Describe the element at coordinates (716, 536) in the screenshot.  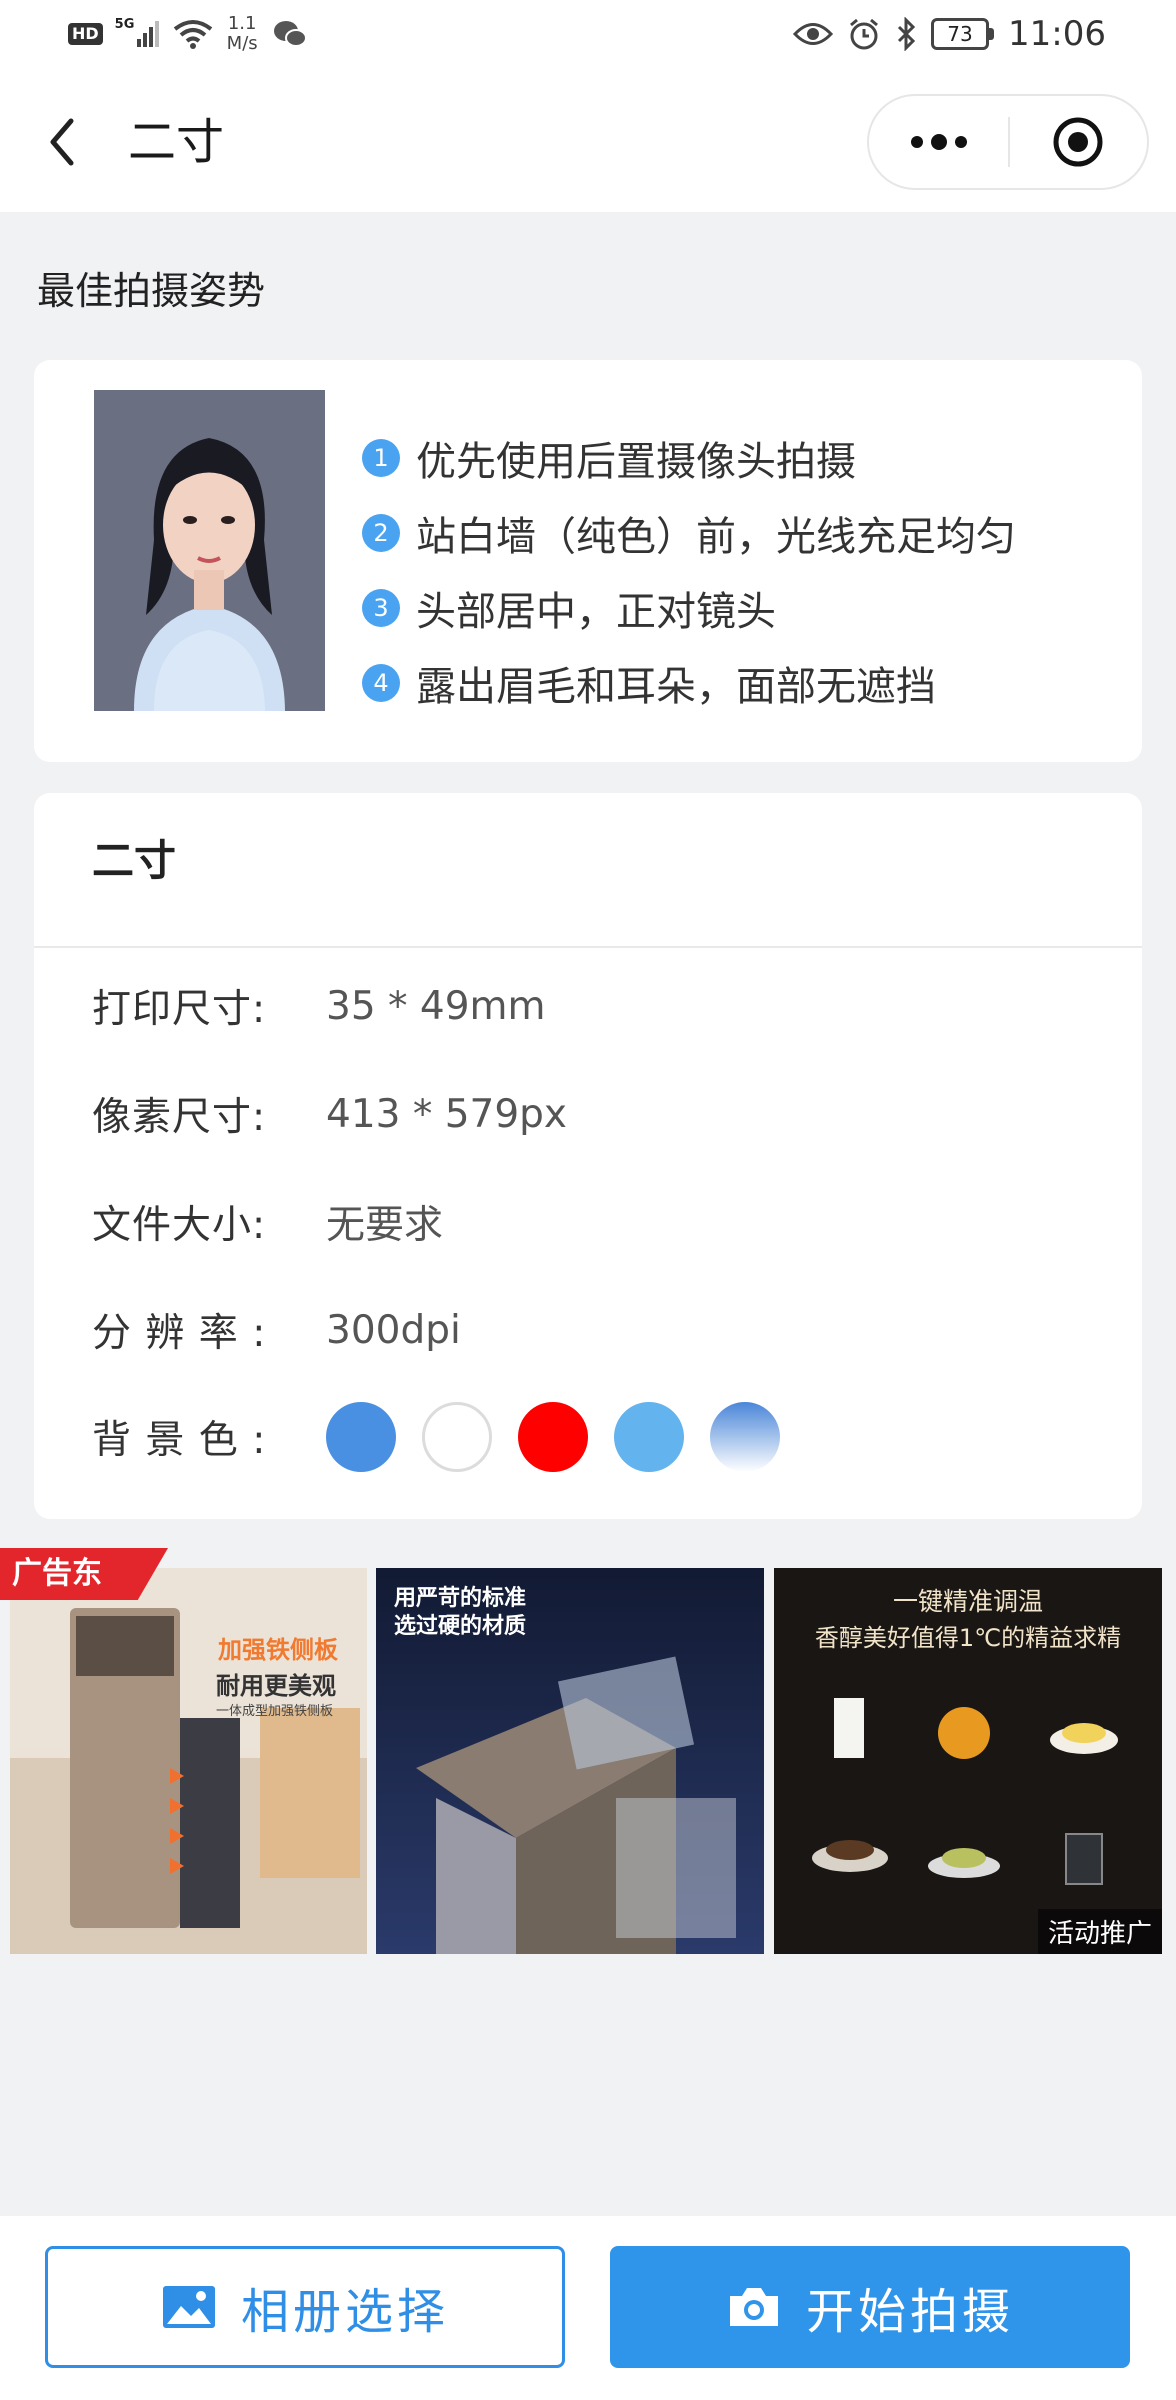
I see `tip-text: 站白墙（纯色）前，光线充足均匀` at that location.